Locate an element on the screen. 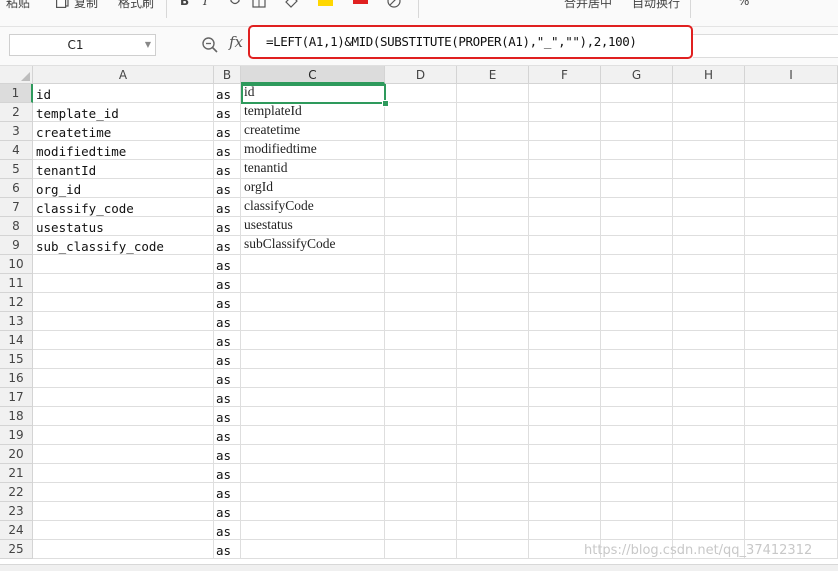 Image resolution: width=838 pixels, height=571 pixels. cell-d24 is located at coordinates (421, 530).